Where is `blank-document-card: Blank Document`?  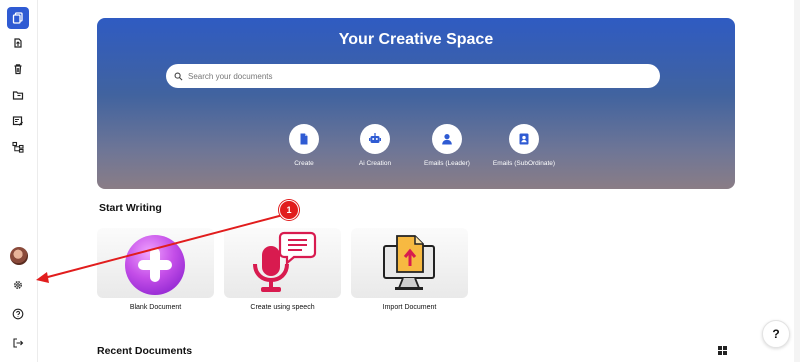
blank-document-card: Blank Document is located at coordinates (155, 269).